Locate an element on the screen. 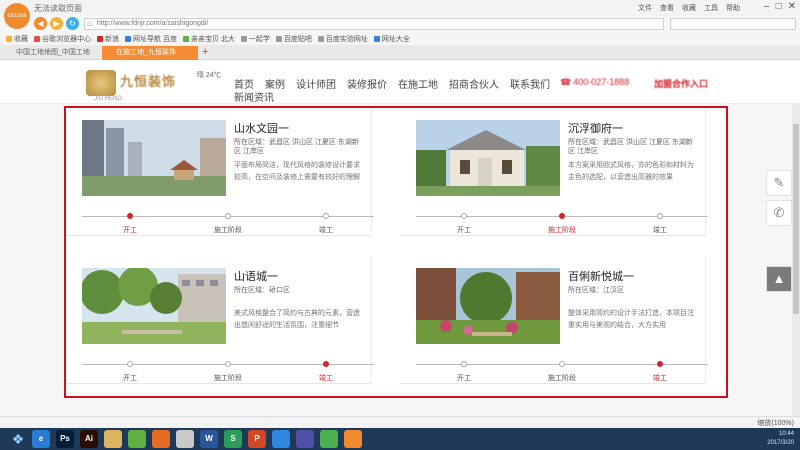 The height and width of the screenshot is (450, 800). project-title: 沉浮御府一 is located at coordinates (595, 128).